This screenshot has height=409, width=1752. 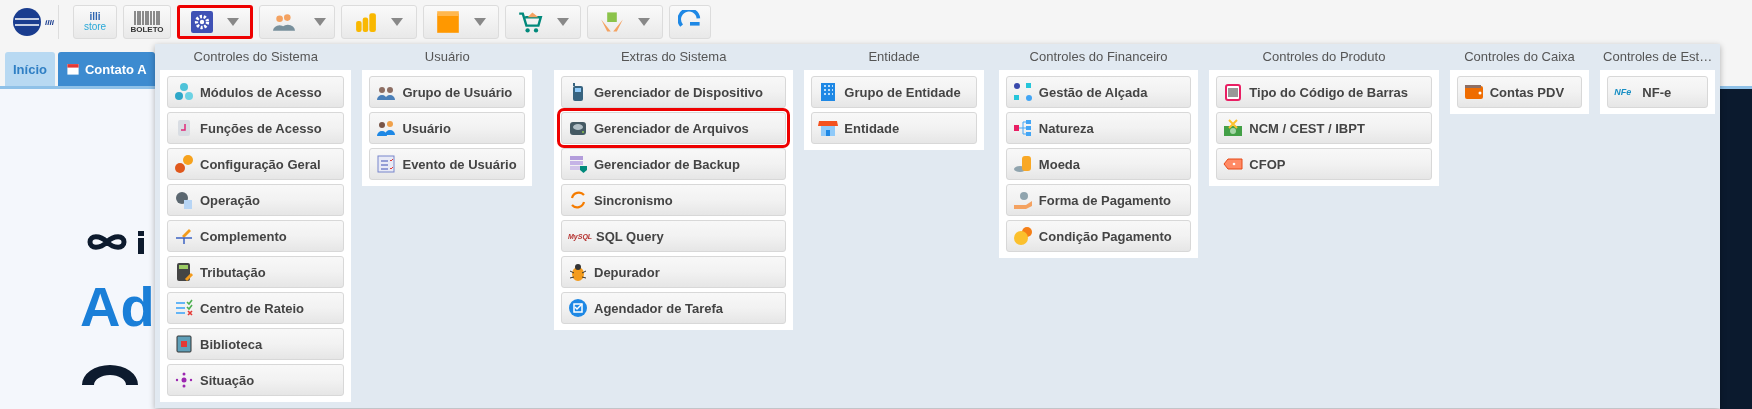 I want to click on store-button: illi store, so click(x=95, y=22).